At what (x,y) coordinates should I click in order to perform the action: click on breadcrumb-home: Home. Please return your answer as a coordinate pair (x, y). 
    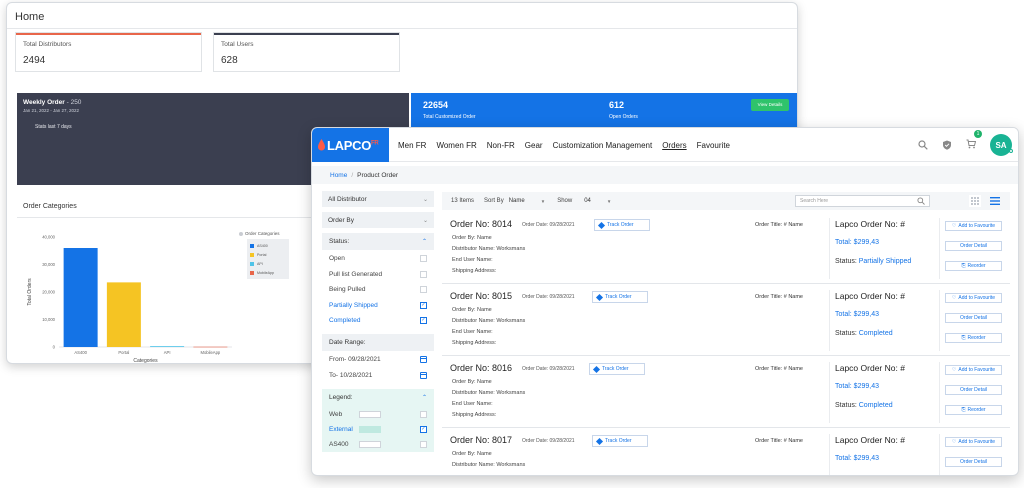
    Looking at the image, I should click on (338, 175).